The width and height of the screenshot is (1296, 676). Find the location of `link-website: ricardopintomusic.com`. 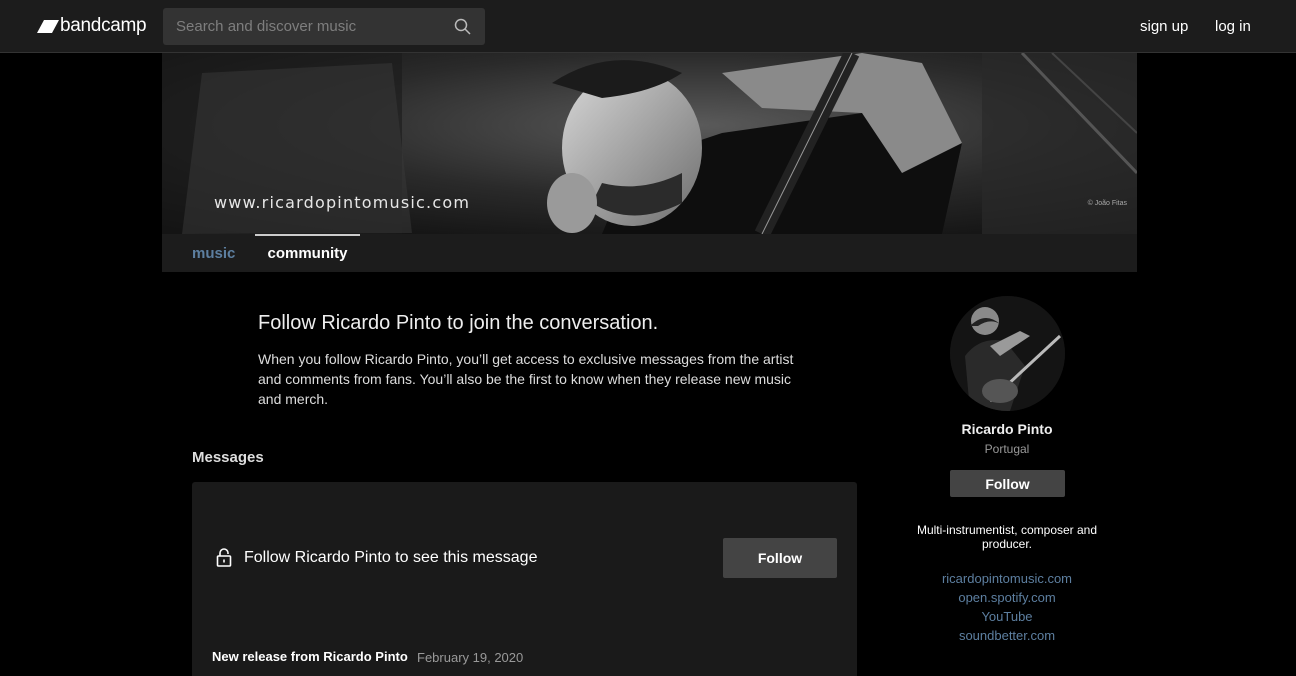

link-website: ricardopintomusic.com is located at coordinates (1007, 578).